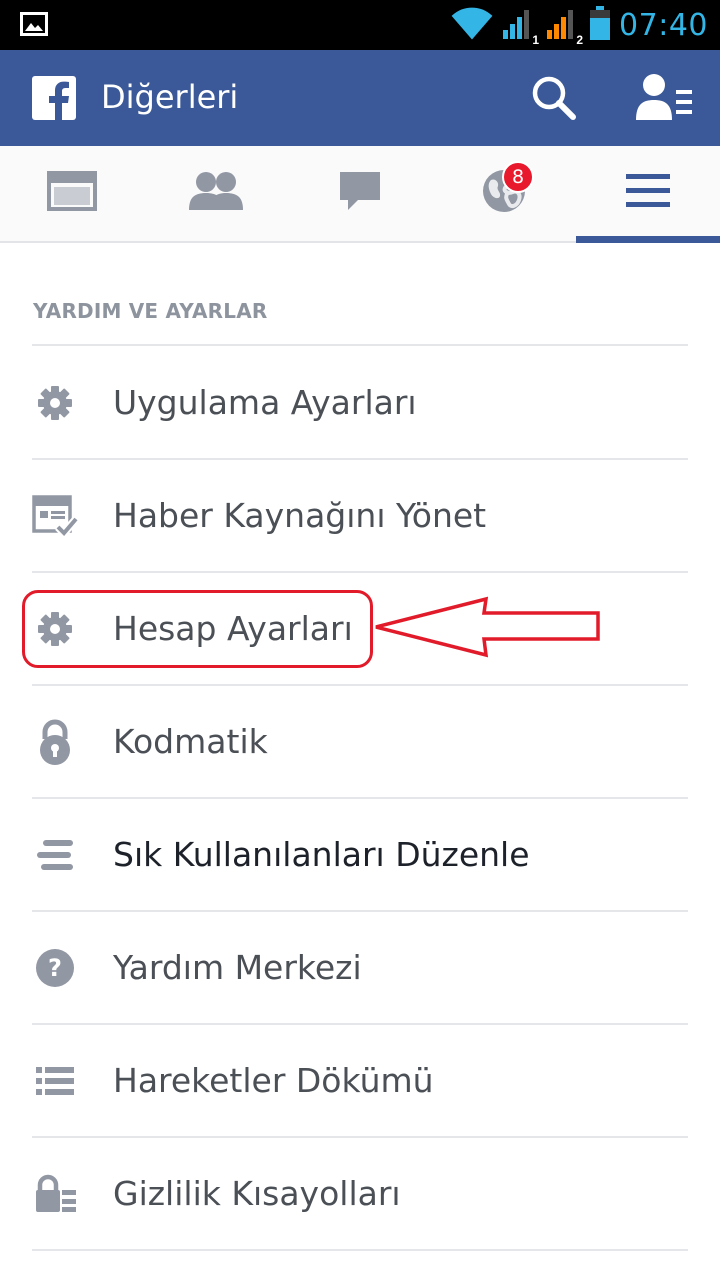 The height and width of the screenshot is (1280, 720). Describe the element at coordinates (265, 402) in the screenshot. I see `menu-item-label: Uygulama Ayarları` at that location.